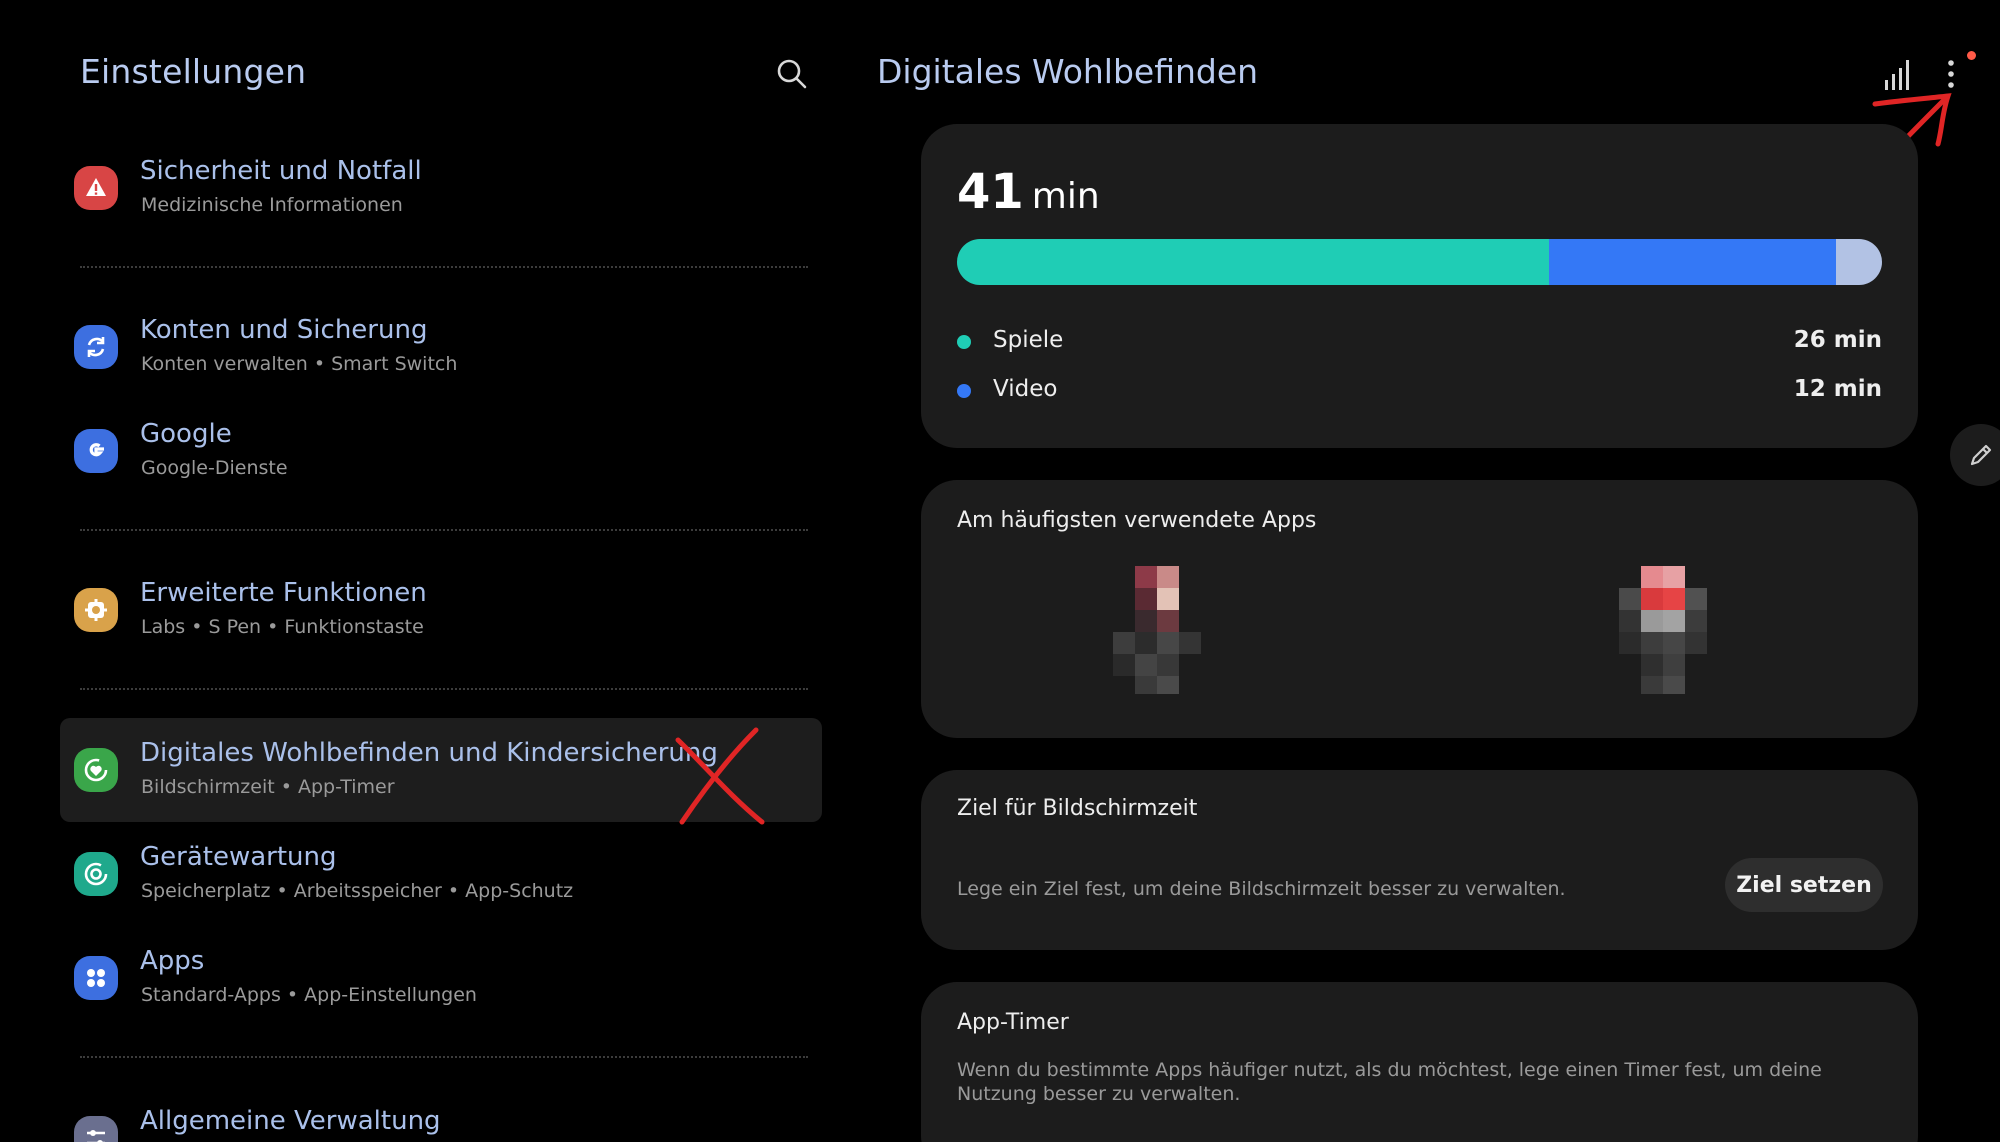 This screenshot has width=2000, height=1142. Describe the element at coordinates (96, 874) in the screenshot. I see `device-care-icon` at that location.